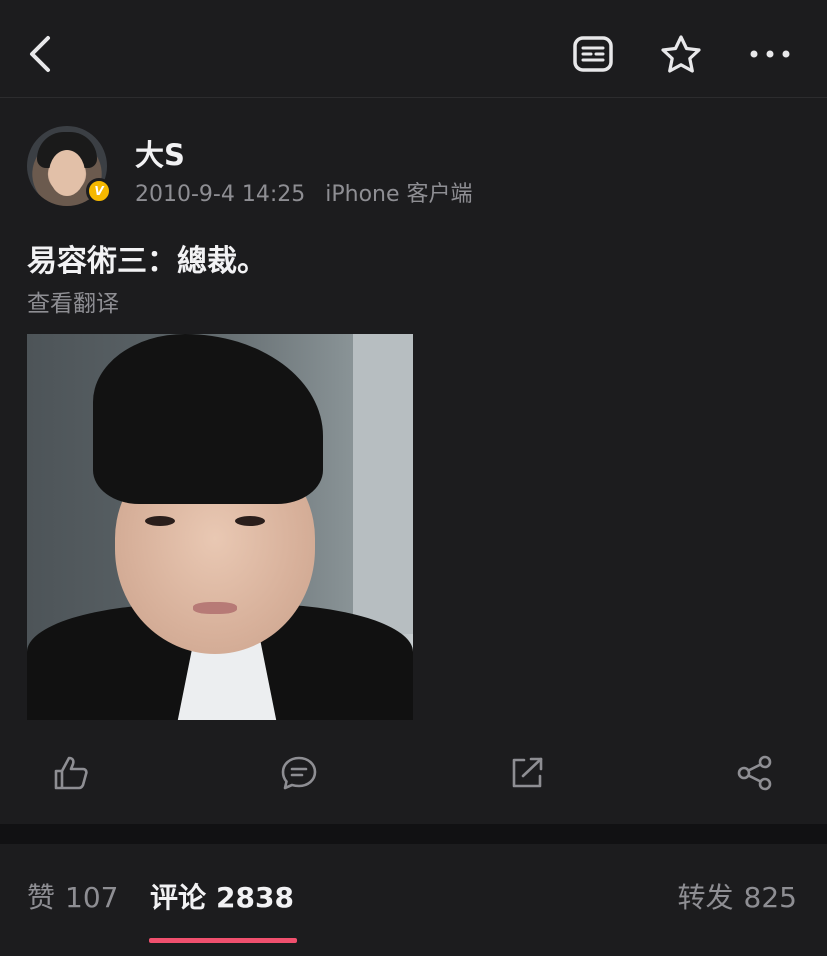  Describe the element at coordinates (383, 484) in the screenshot. I see `photo-background-wall` at that location.